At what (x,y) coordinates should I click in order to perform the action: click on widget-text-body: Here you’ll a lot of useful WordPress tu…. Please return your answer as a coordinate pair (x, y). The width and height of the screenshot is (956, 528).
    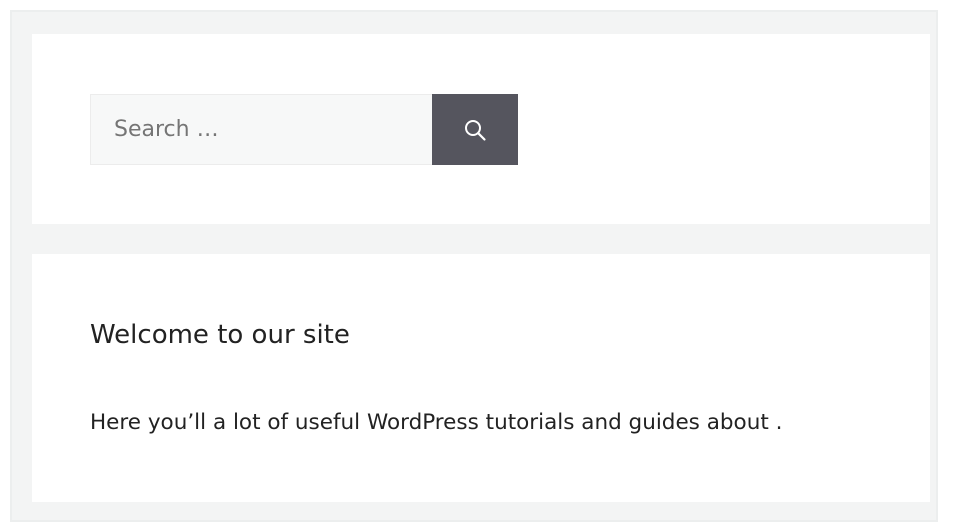
    Looking at the image, I should click on (436, 422).